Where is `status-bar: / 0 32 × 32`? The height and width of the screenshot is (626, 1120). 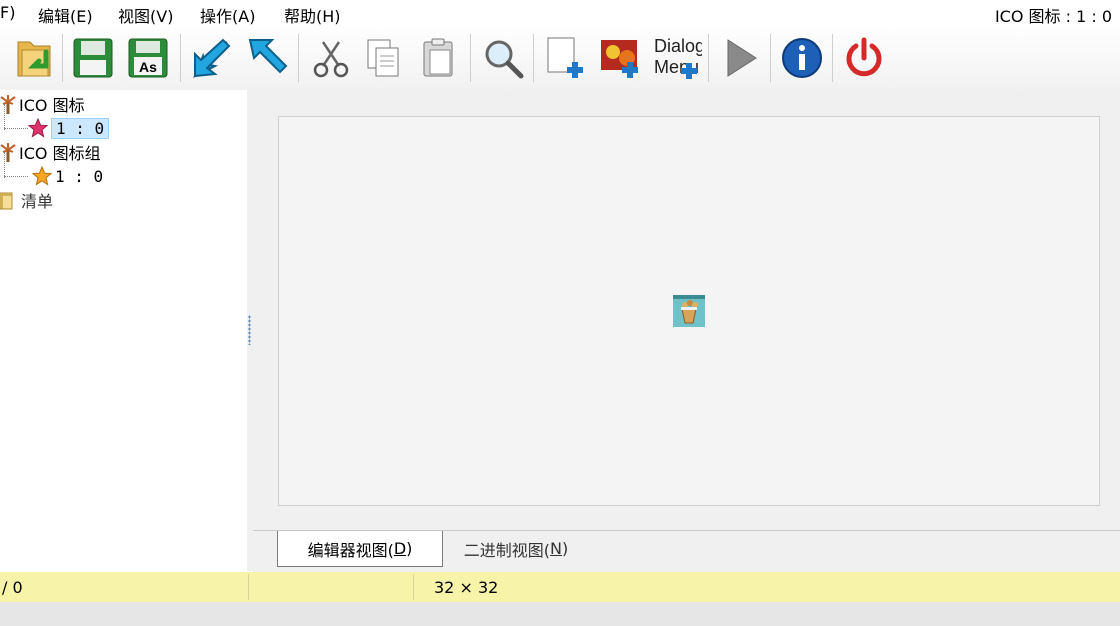
status-bar: / 0 32 × 32 is located at coordinates (560, 587).